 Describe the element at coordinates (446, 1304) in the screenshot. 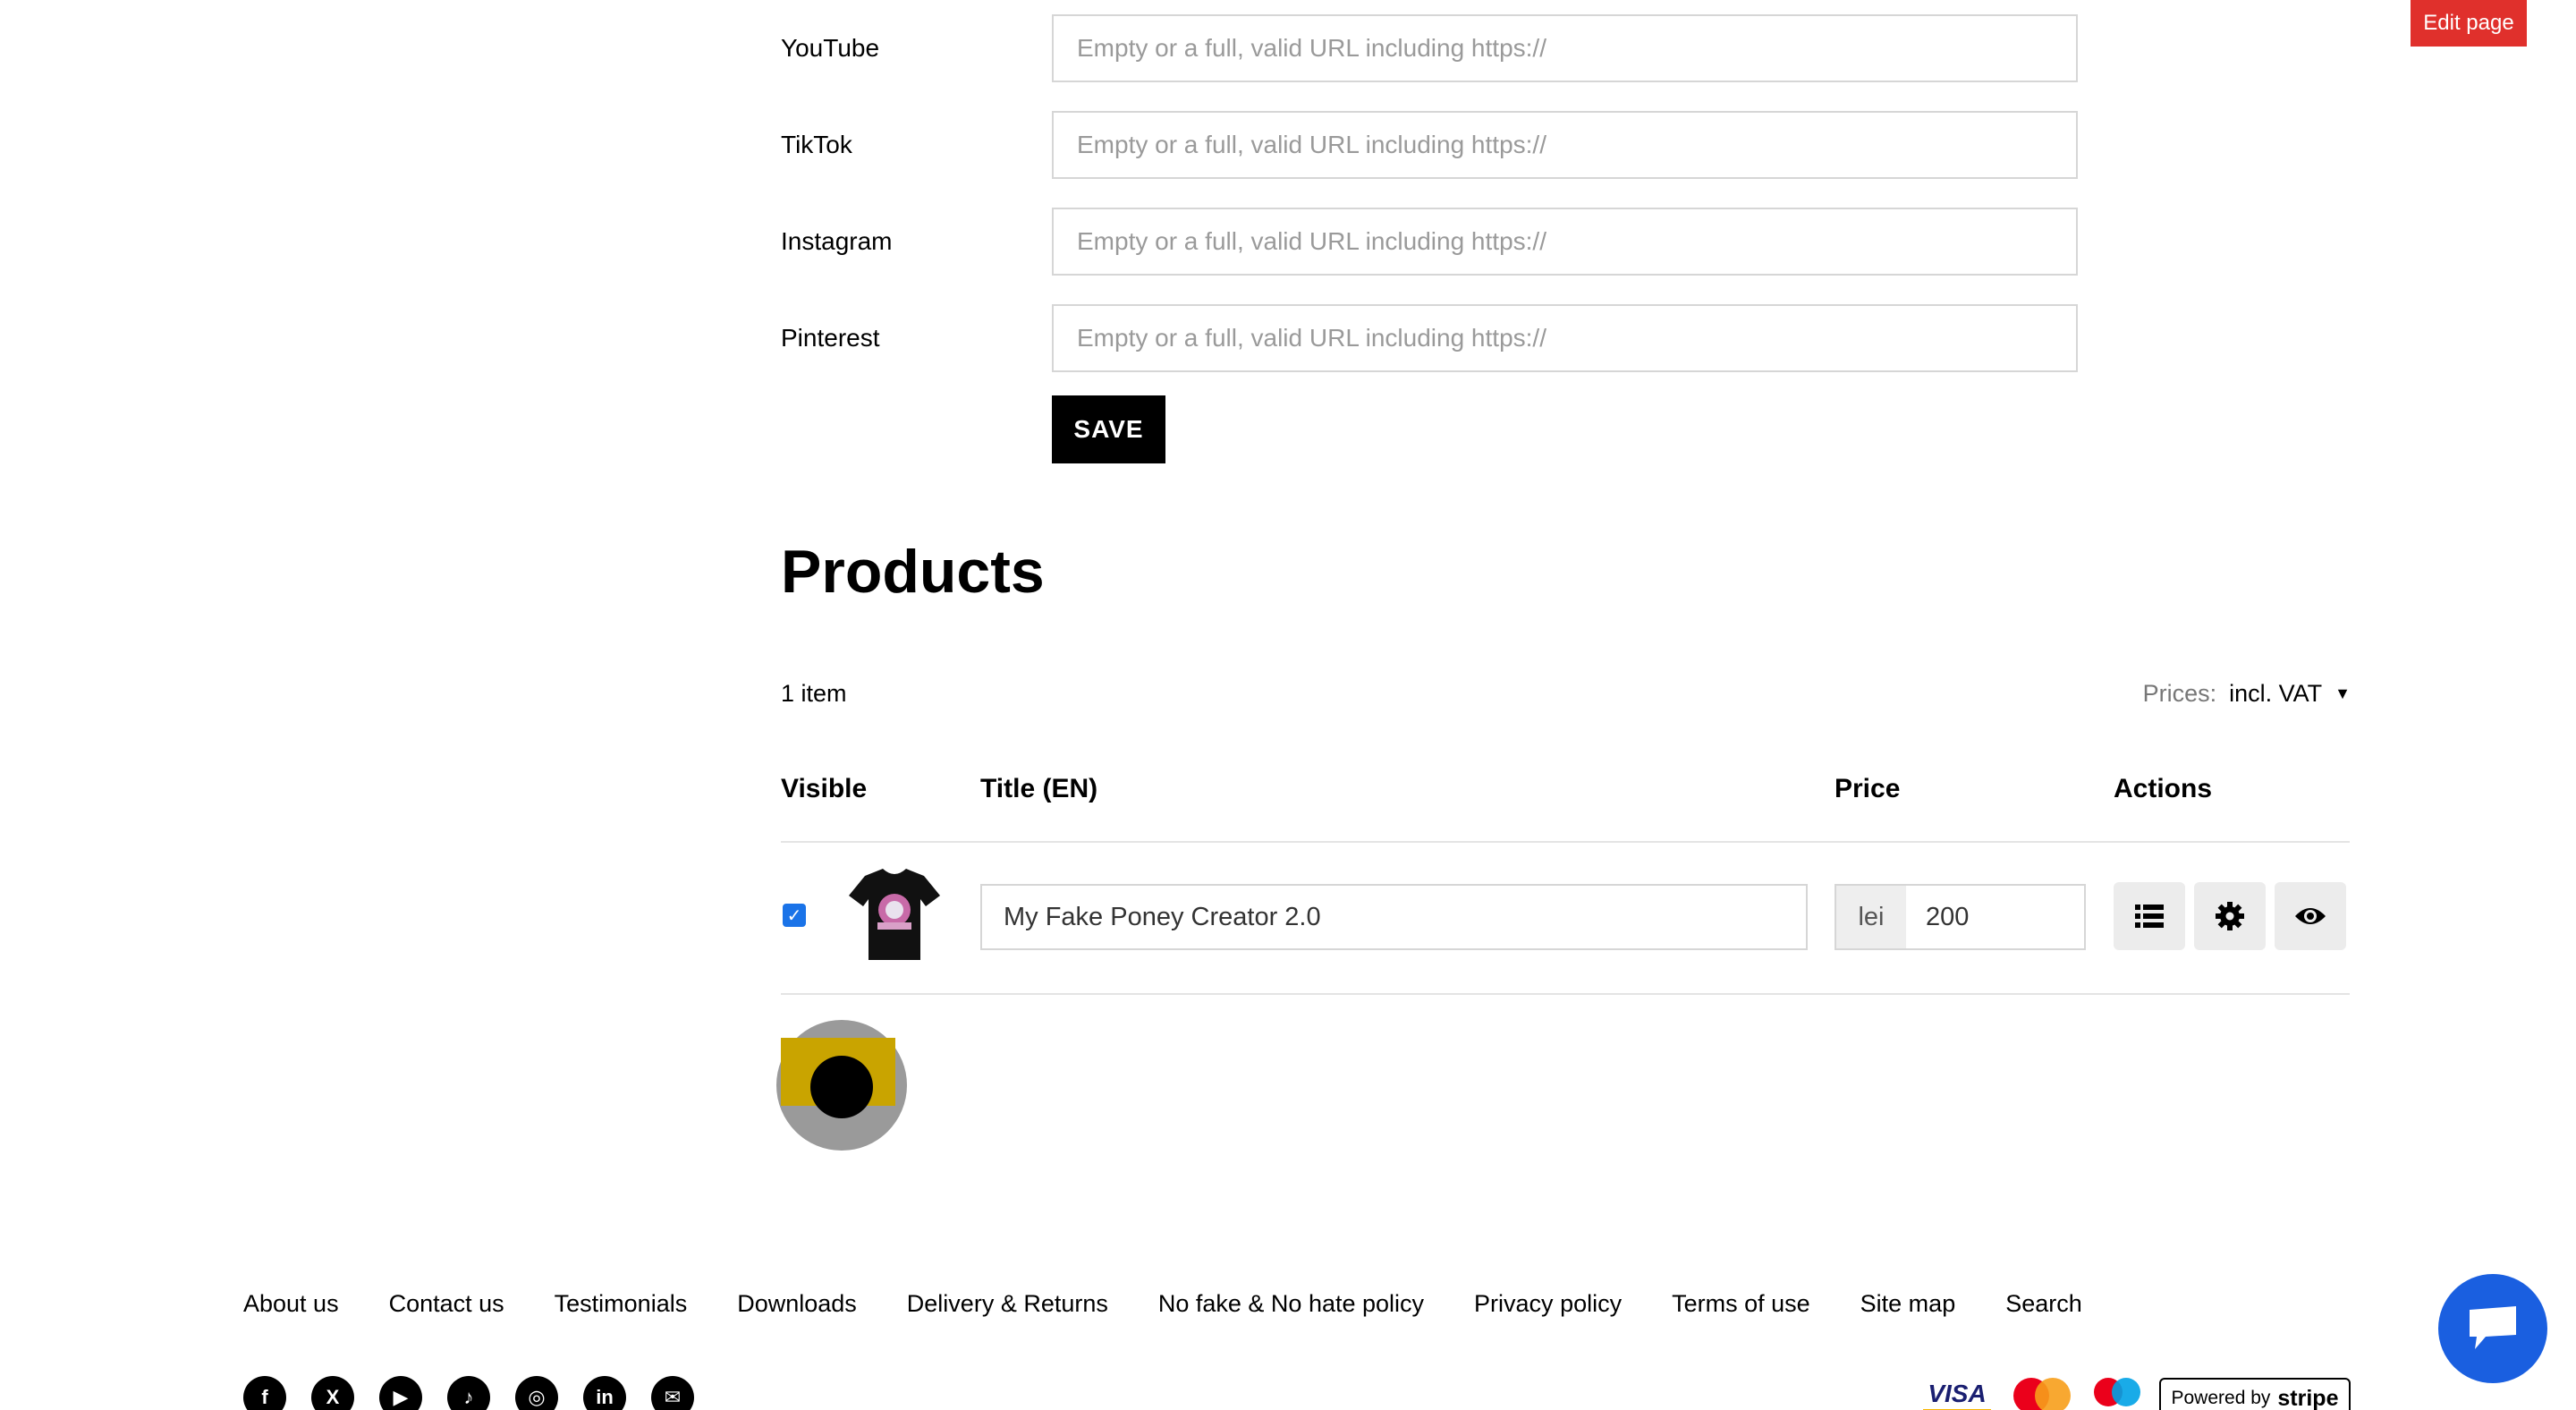

I see `footer-link-contact-us: Contact us` at that location.